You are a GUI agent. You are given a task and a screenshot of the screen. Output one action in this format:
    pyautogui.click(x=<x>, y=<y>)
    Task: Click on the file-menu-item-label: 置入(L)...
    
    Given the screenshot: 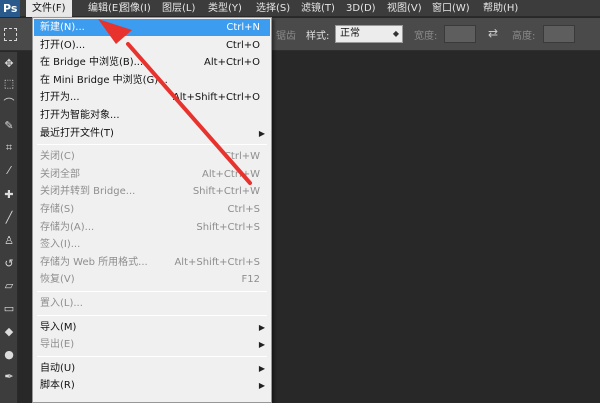 What is the action you would take?
    pyautogui.click(x=61, y=303)
    